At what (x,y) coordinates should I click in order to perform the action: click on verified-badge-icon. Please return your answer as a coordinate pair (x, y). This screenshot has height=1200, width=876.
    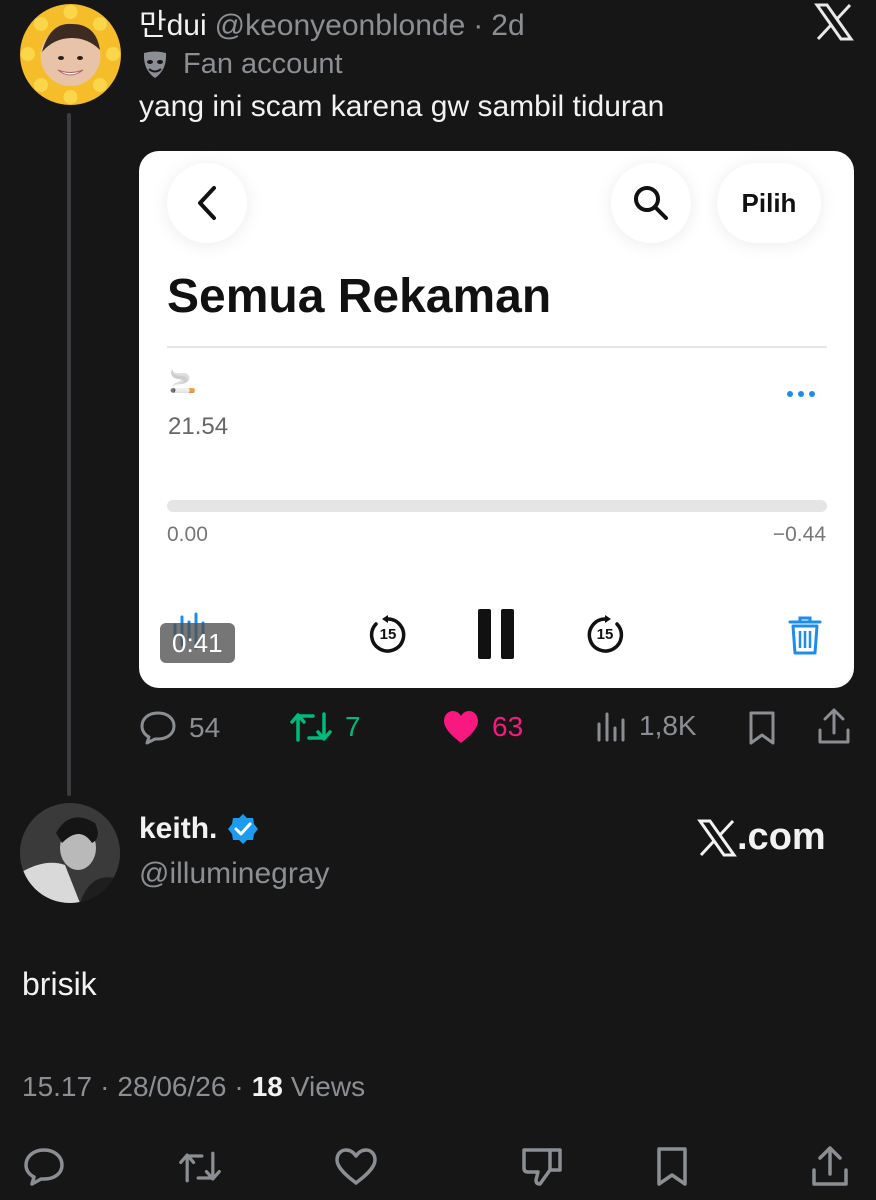
    Looking at the image, I should click on (243, 829).